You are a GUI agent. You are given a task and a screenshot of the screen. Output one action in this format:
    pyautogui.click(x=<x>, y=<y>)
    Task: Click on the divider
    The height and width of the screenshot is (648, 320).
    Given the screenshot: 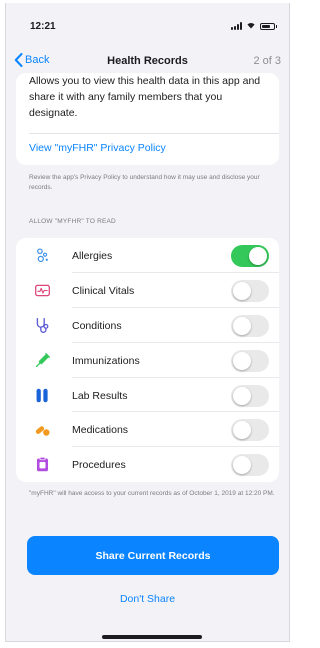 What is the action you would take?
    pyautogui.click(x=154, y=133)
    